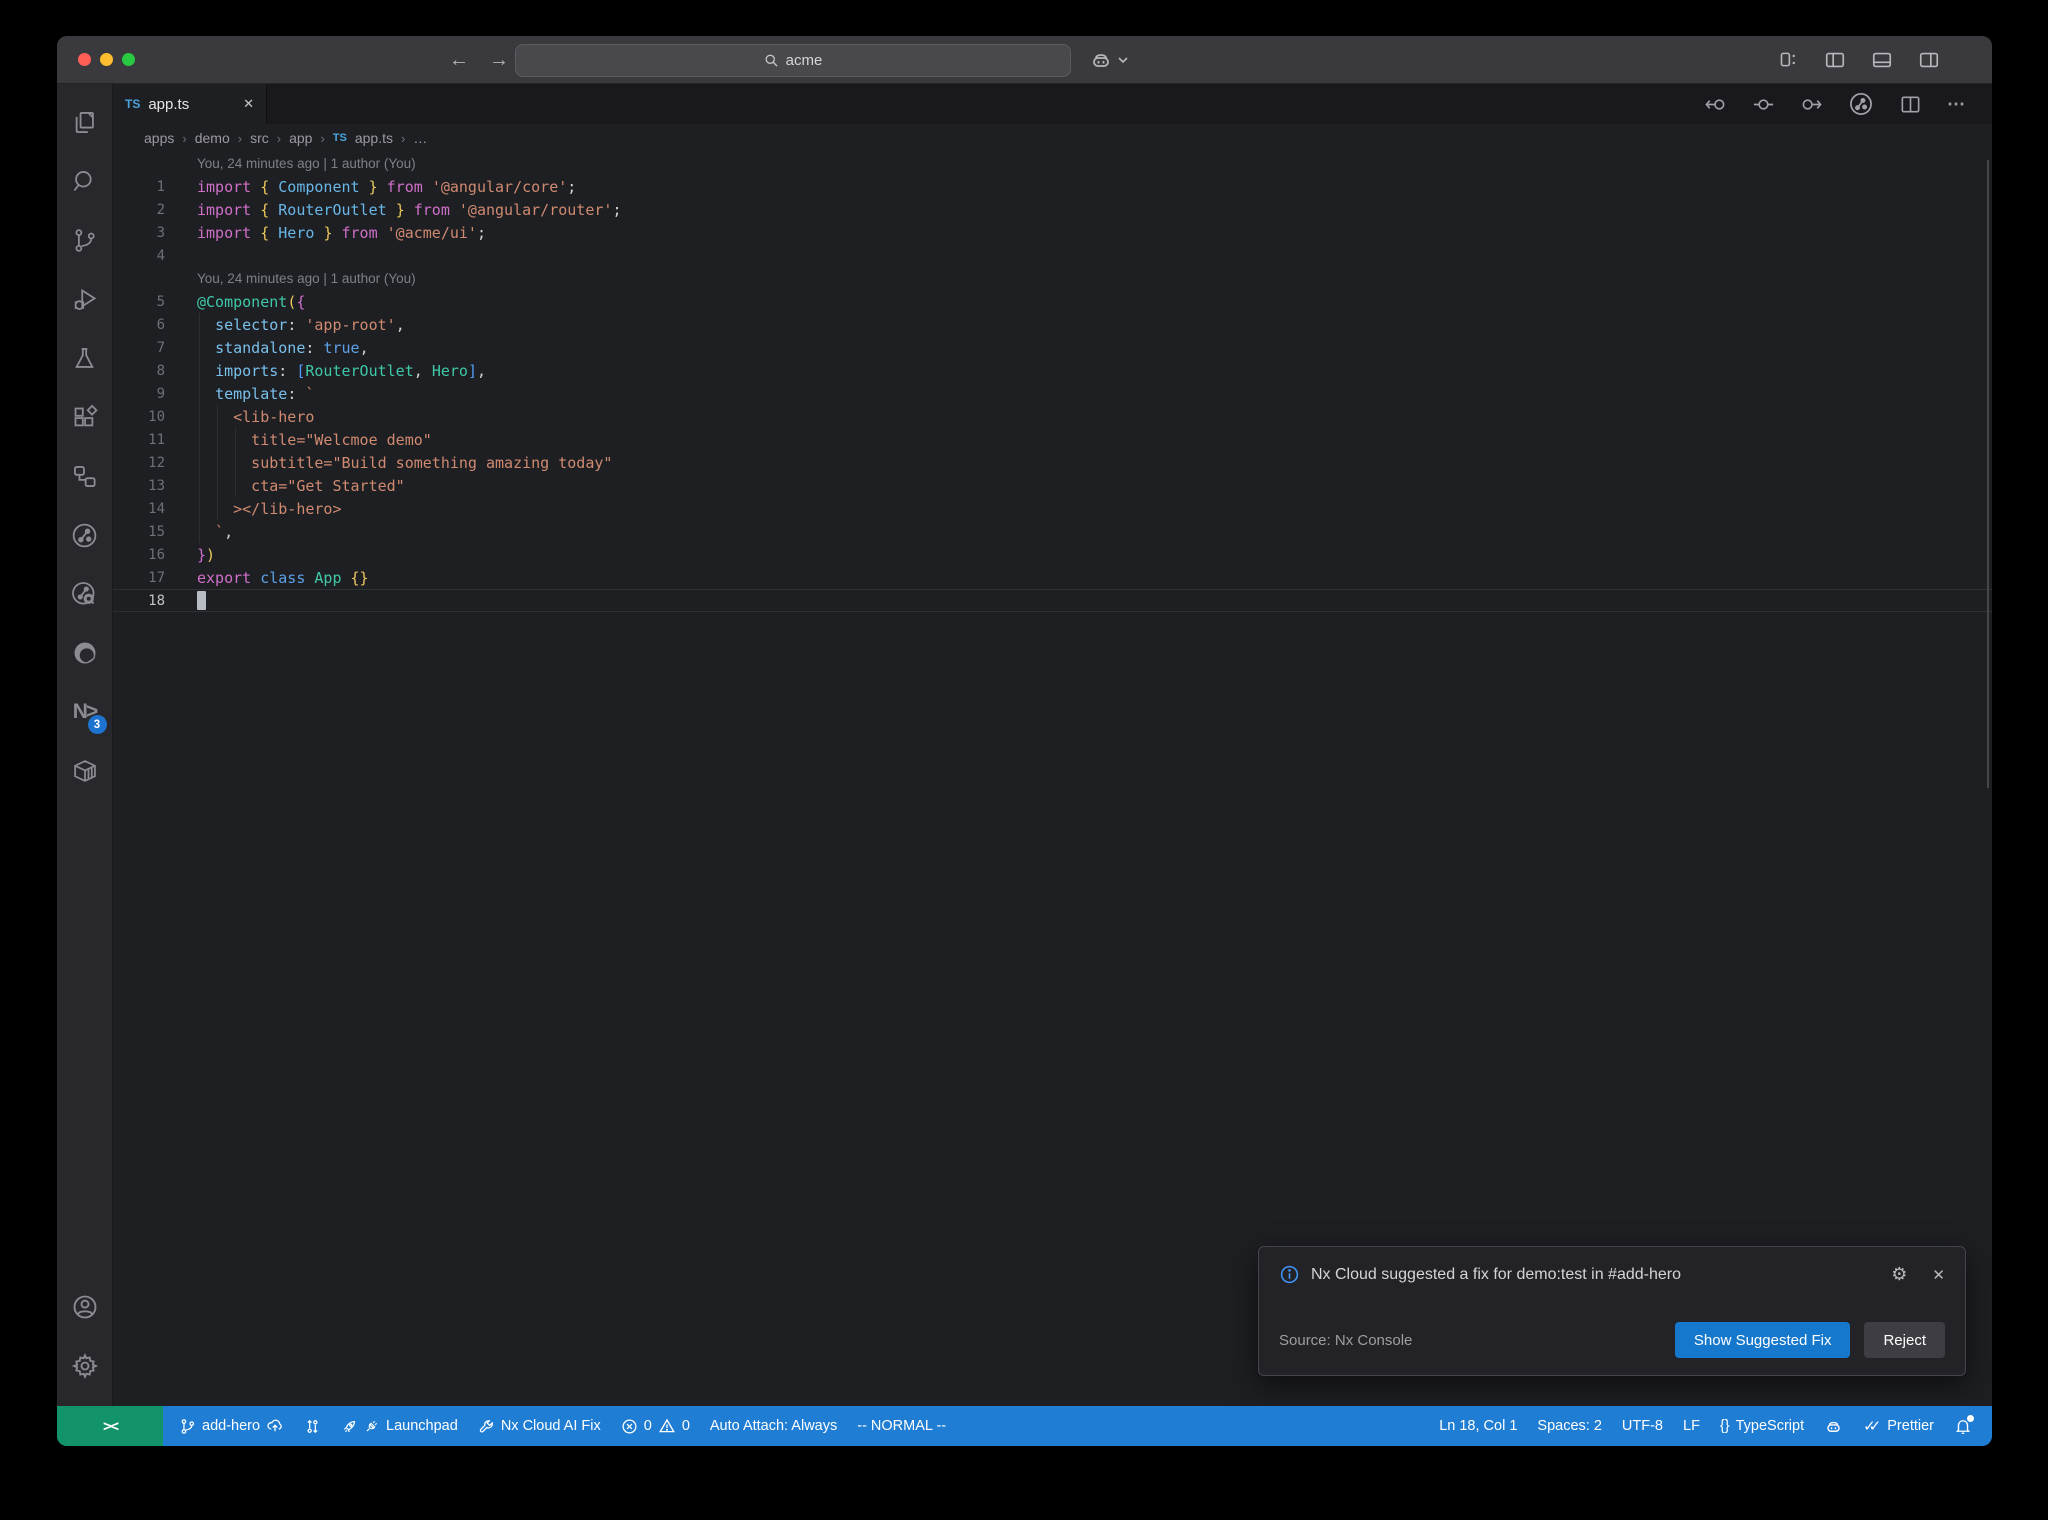 The width and height of the screenshot is (2048, 1520). I want to click on notifications-item, so click(1963, 1425).